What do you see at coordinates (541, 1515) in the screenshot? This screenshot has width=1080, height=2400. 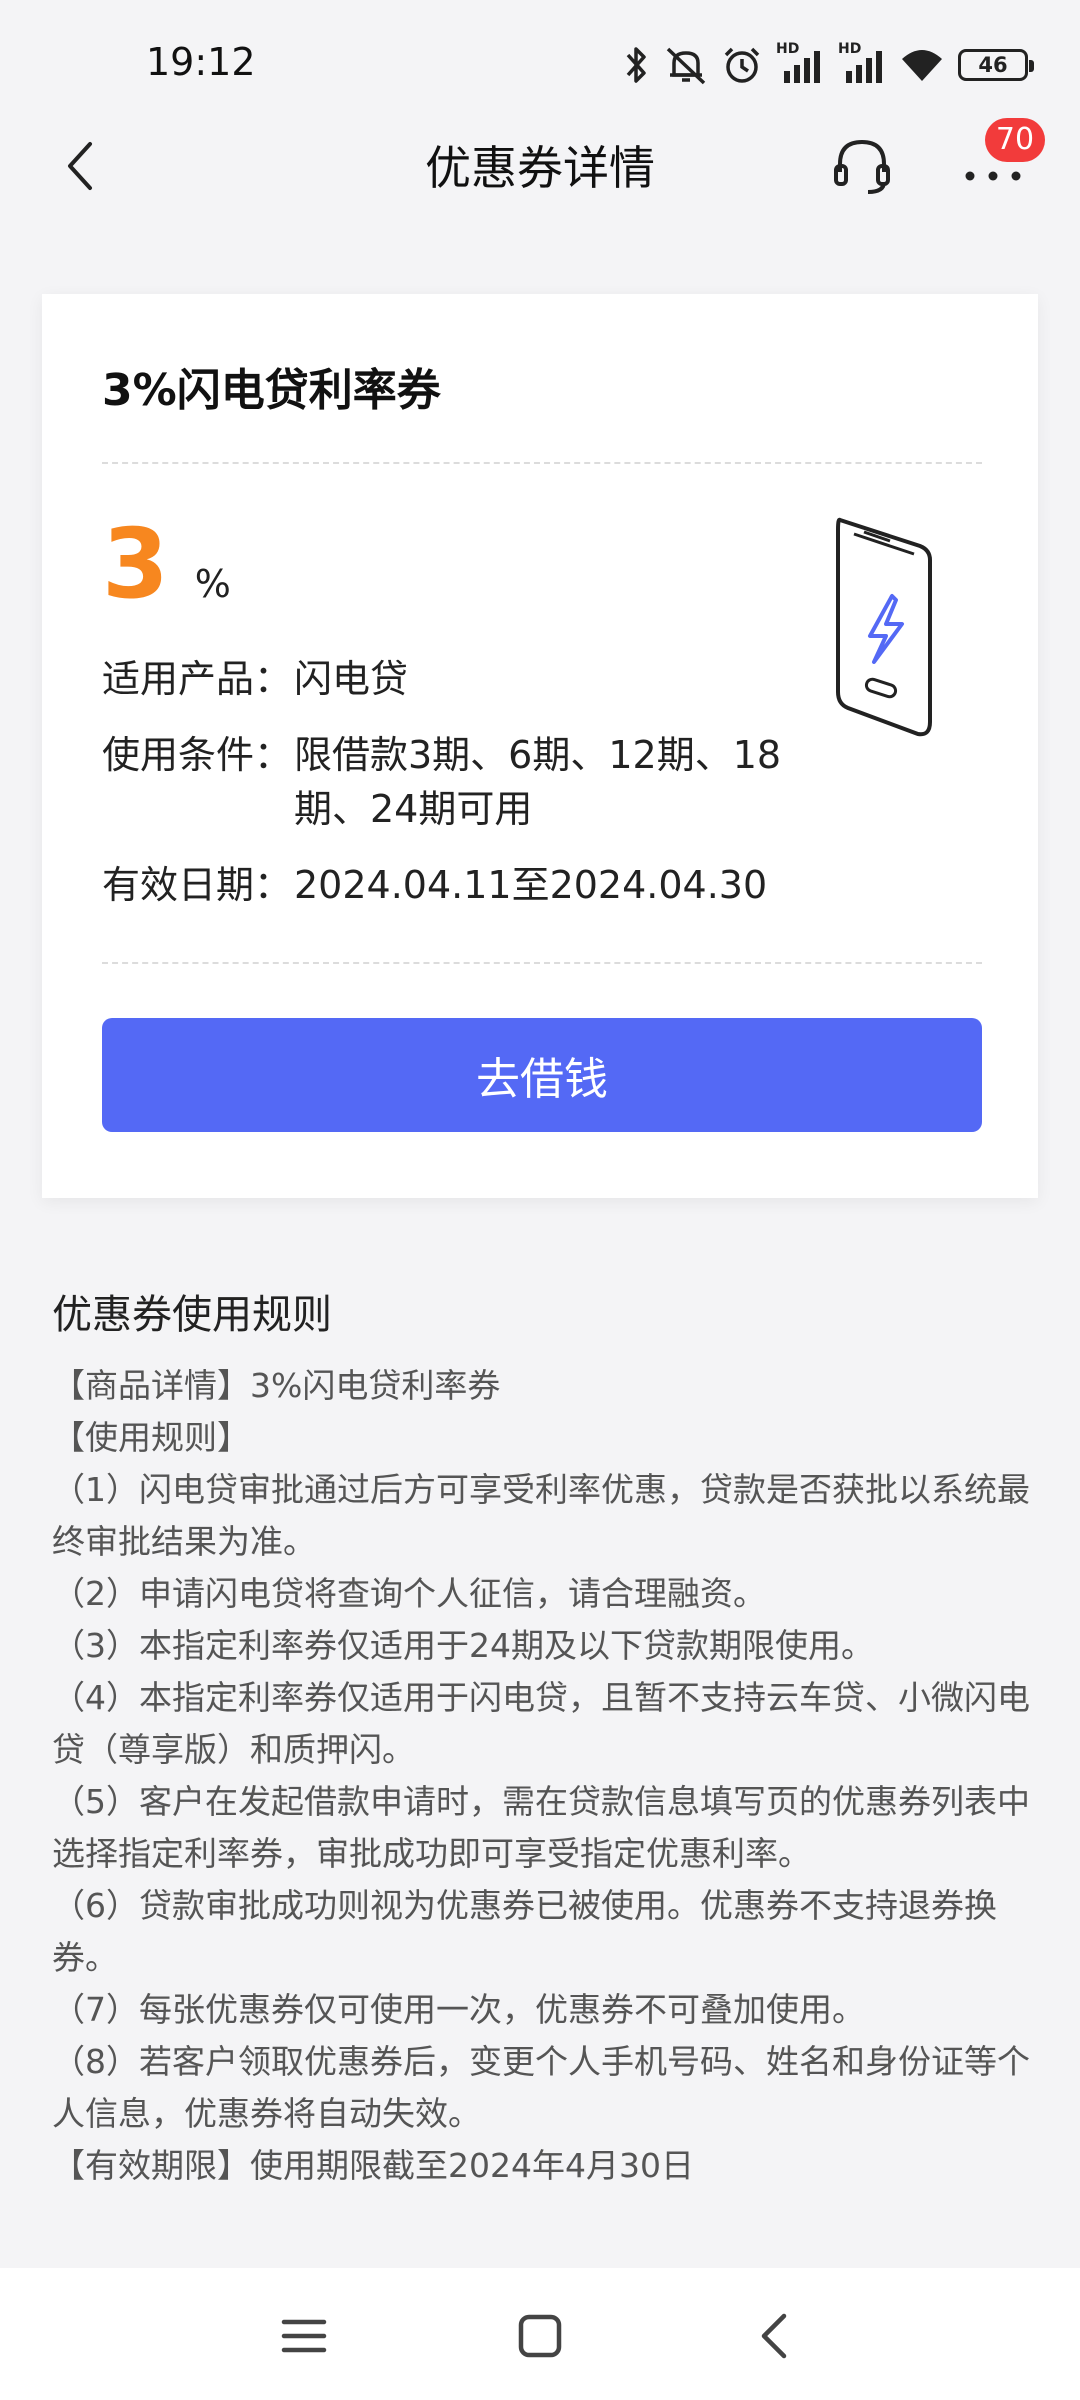 I see `rule-line: （1）闪电贷审批通过后方可享受利率优惠，贷款是否获批以系统最终审批结果为准。` at bounding box center [541, 1515].